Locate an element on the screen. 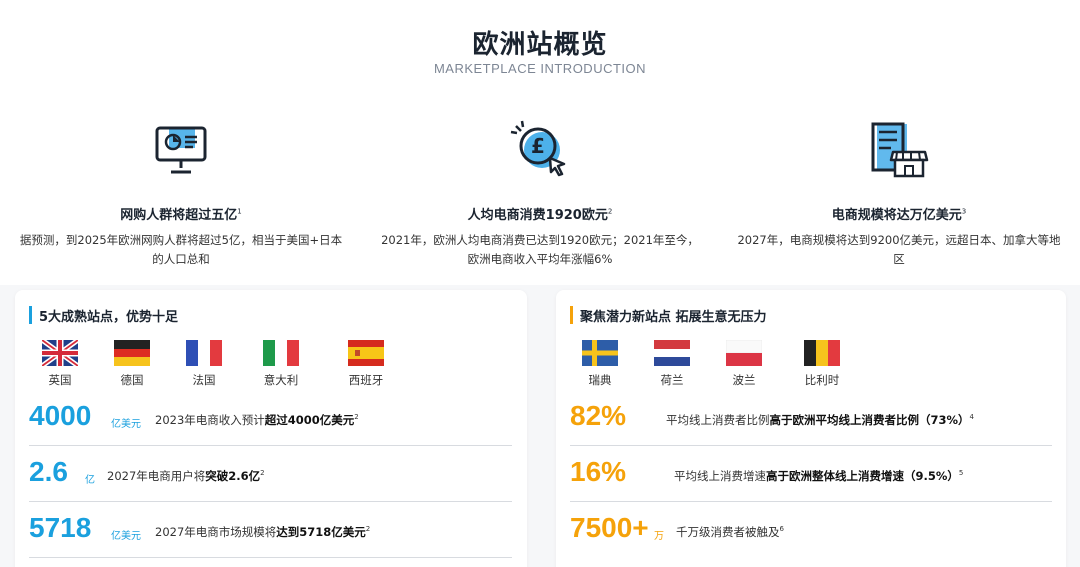 The height and width of the screenshot is (567, 1080). country-france: 法国 is located at coordinates (204, 364).